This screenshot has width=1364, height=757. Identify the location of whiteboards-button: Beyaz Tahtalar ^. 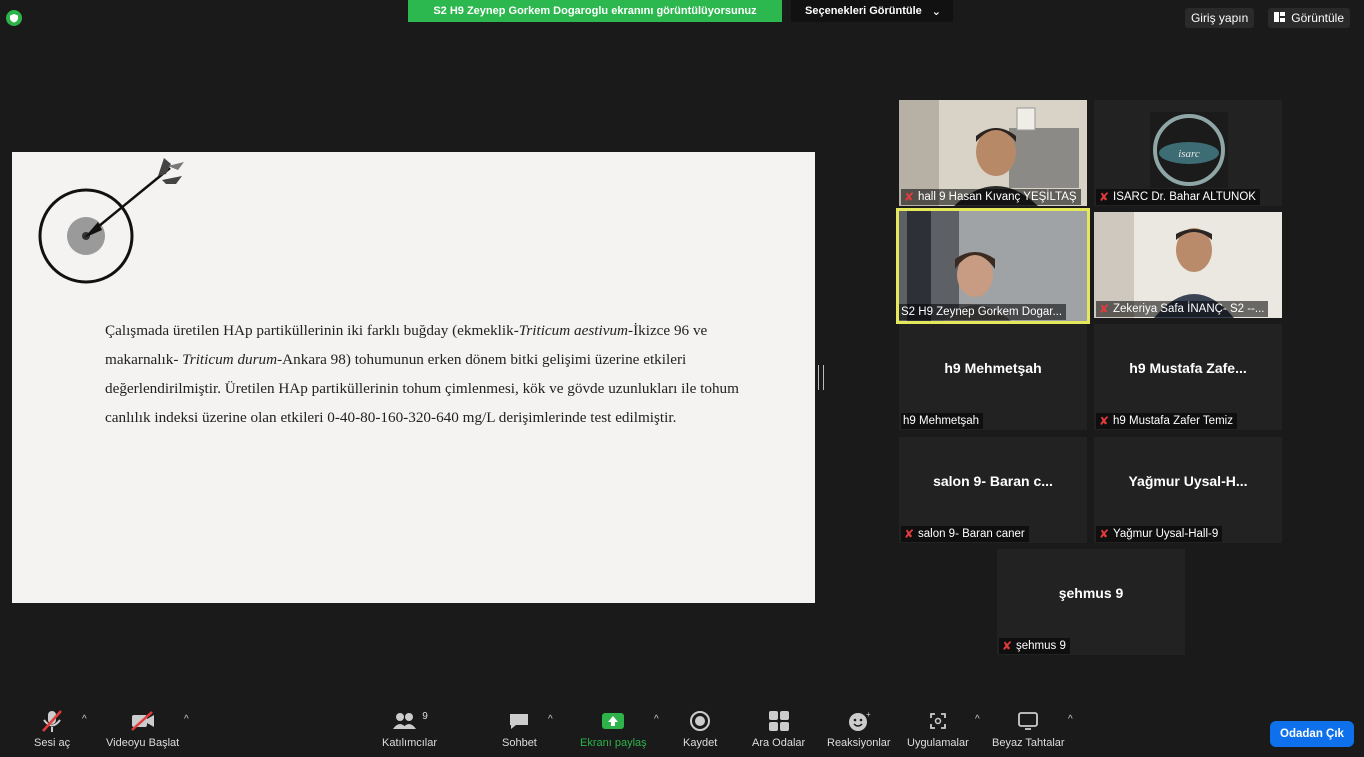
(1032, 728).